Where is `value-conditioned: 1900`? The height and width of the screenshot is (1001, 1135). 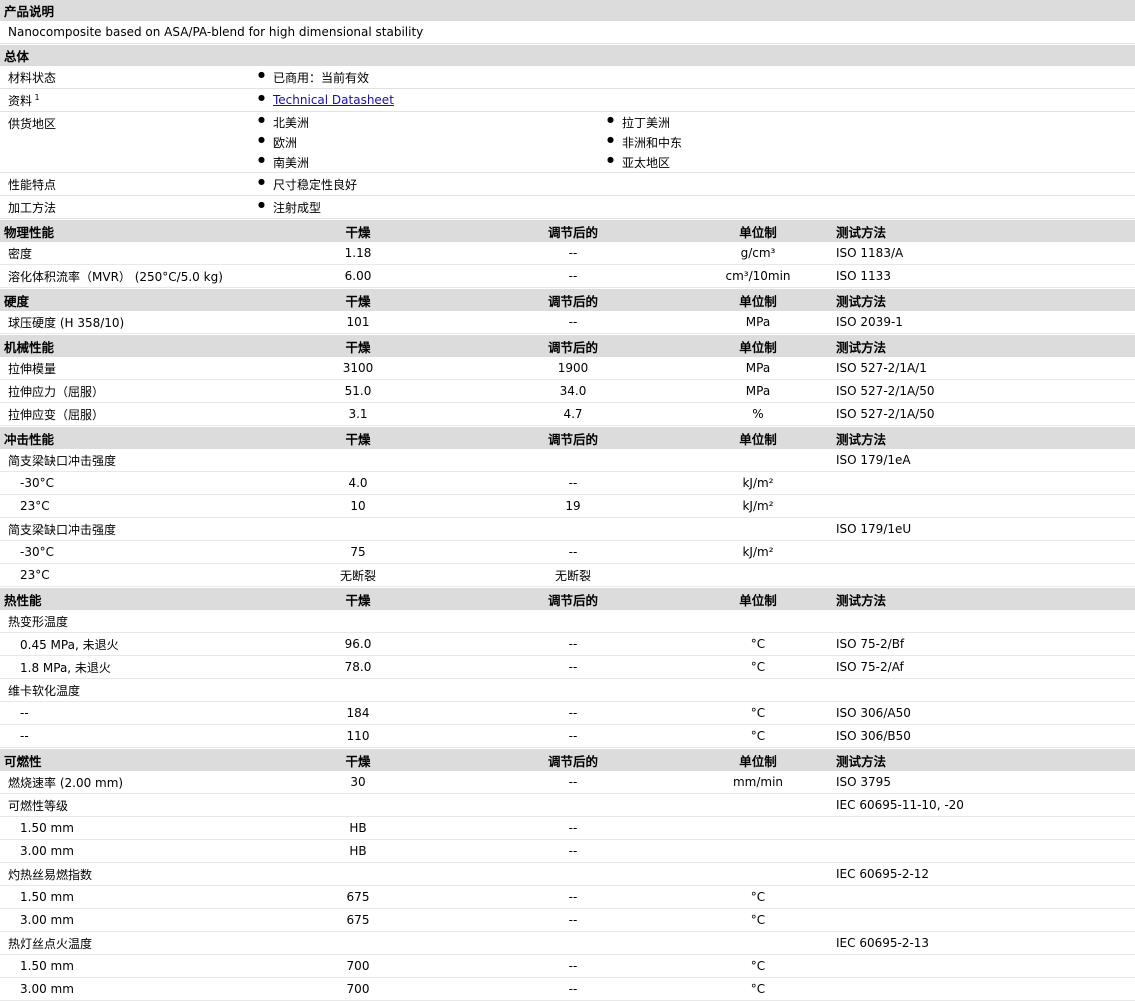
value-conditioned: 1900 is located at coordinates (573, 368).